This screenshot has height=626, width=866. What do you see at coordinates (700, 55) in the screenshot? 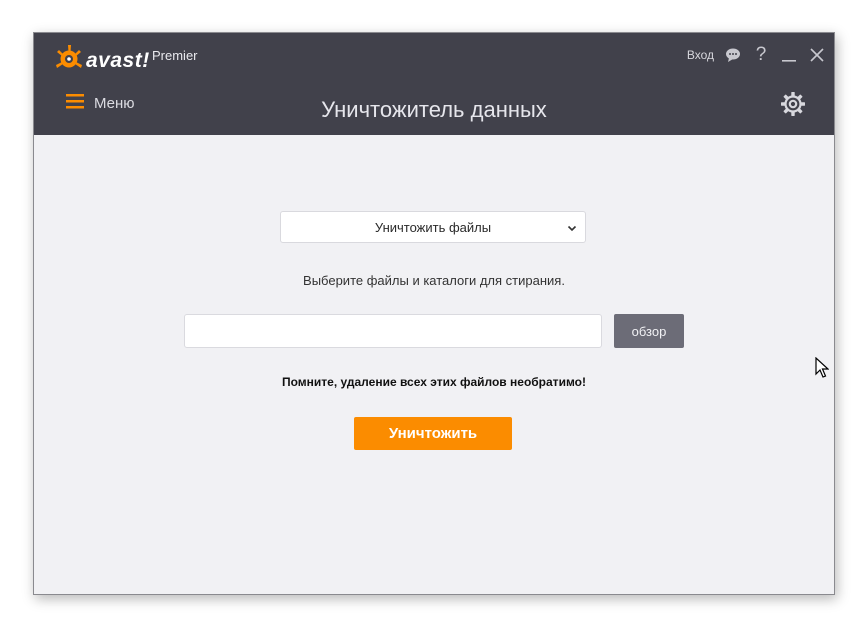
I see `login-link: Вход` at bounding box center [700, 55].